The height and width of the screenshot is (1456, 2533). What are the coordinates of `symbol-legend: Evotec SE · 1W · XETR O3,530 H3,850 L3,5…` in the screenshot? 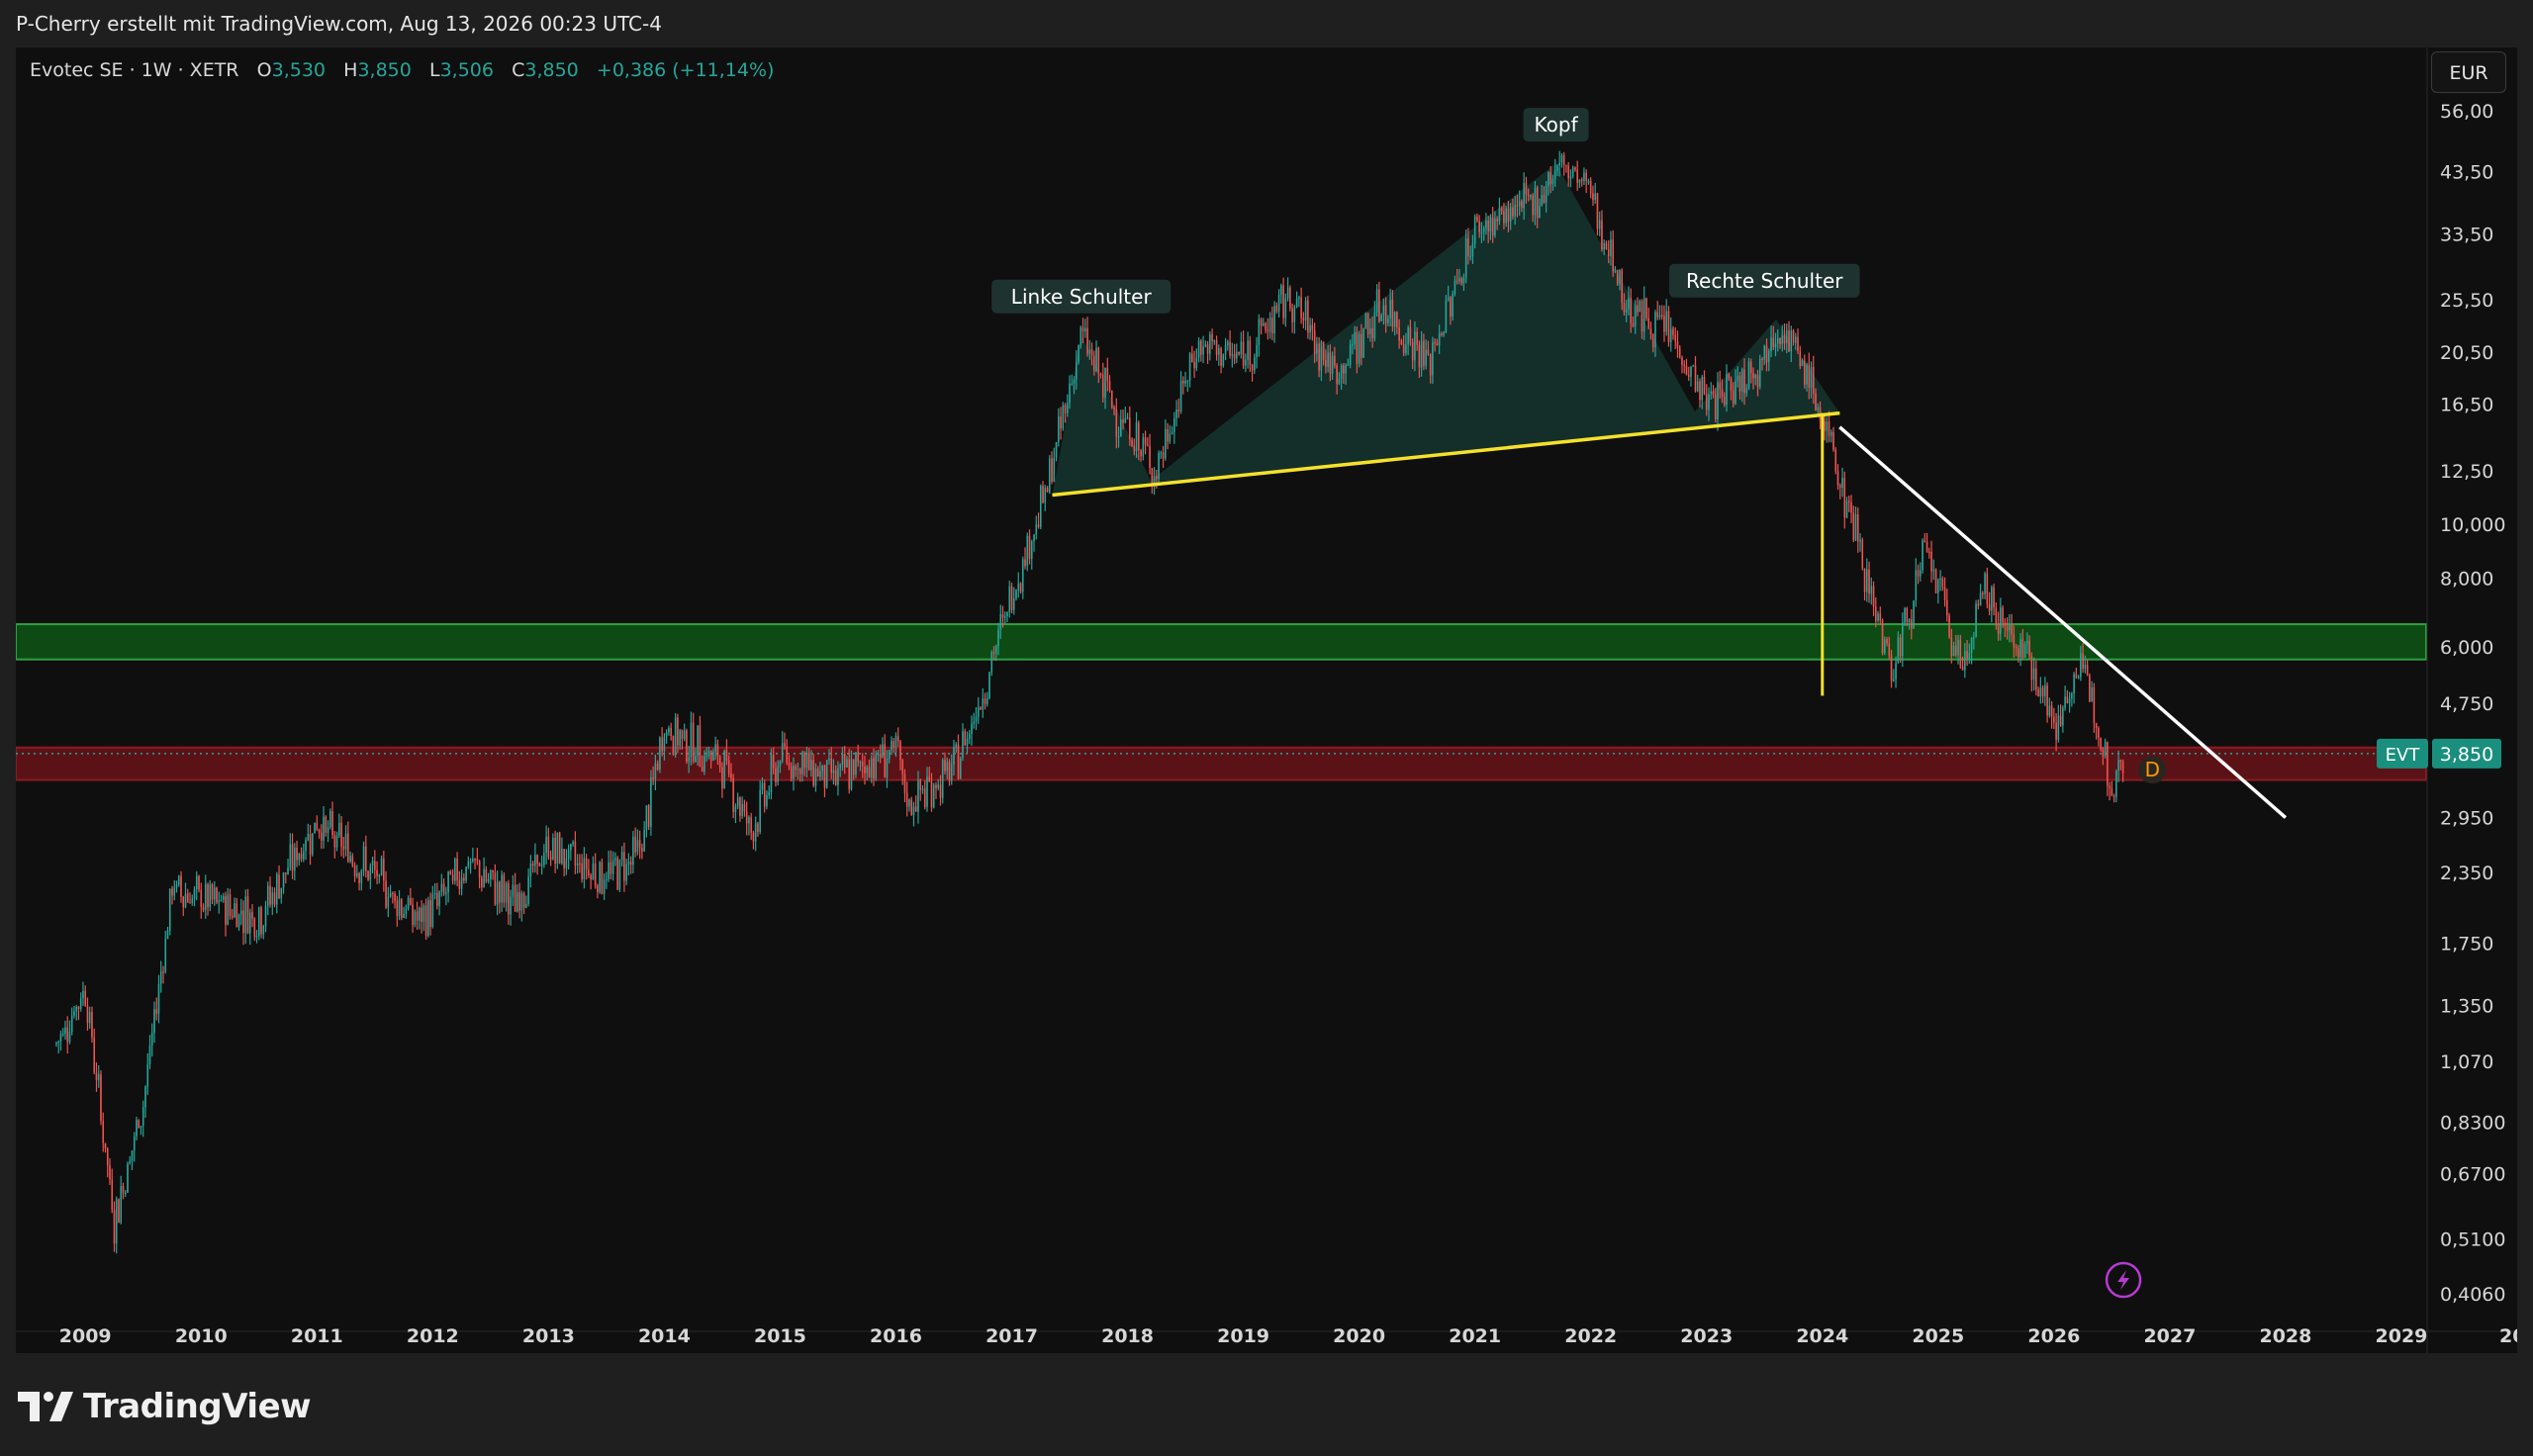 It's located at (402, 70).